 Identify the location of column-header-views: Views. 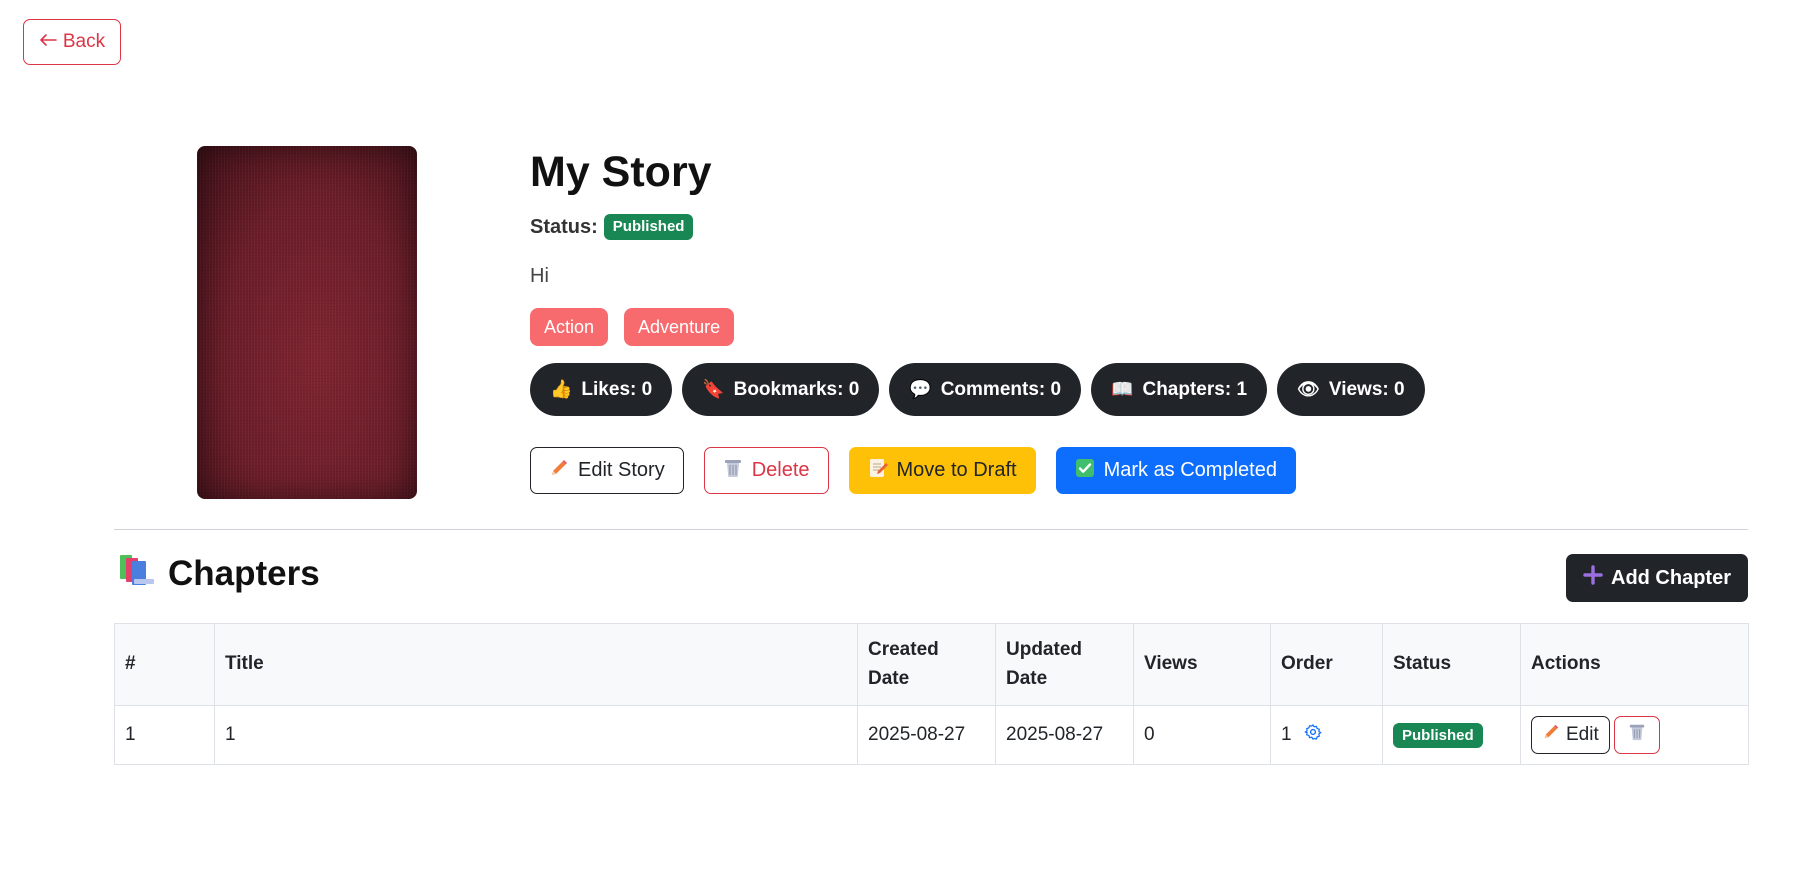
(1202, 664).